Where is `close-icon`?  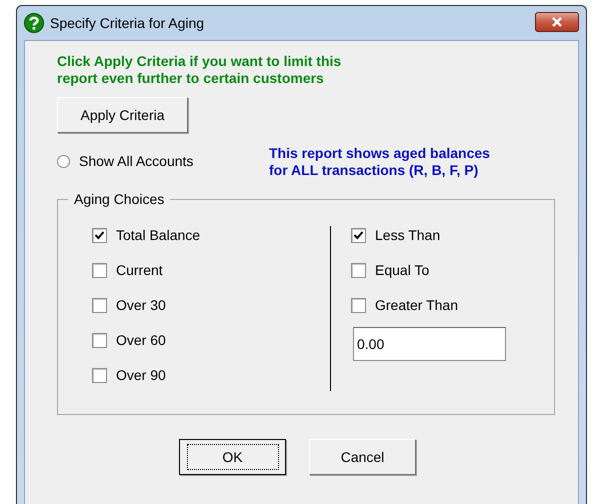 close-icon is located at coordinates (557, 22).